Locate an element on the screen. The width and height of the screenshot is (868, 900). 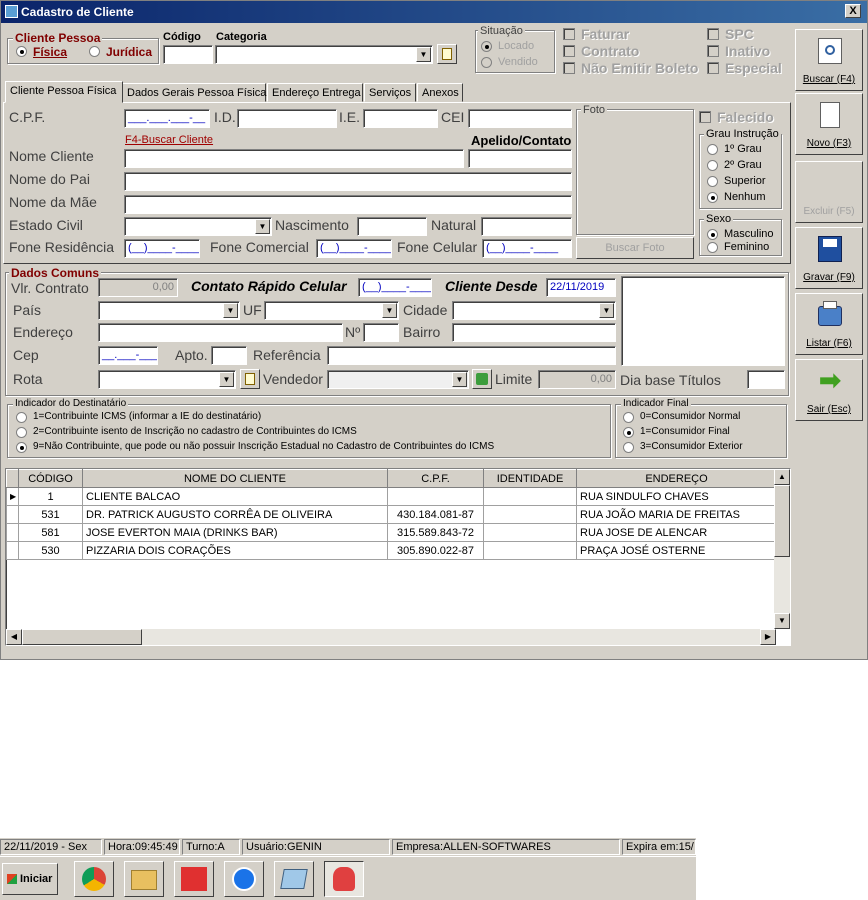
falecido-checkbox is located at coordinates (705, 117).